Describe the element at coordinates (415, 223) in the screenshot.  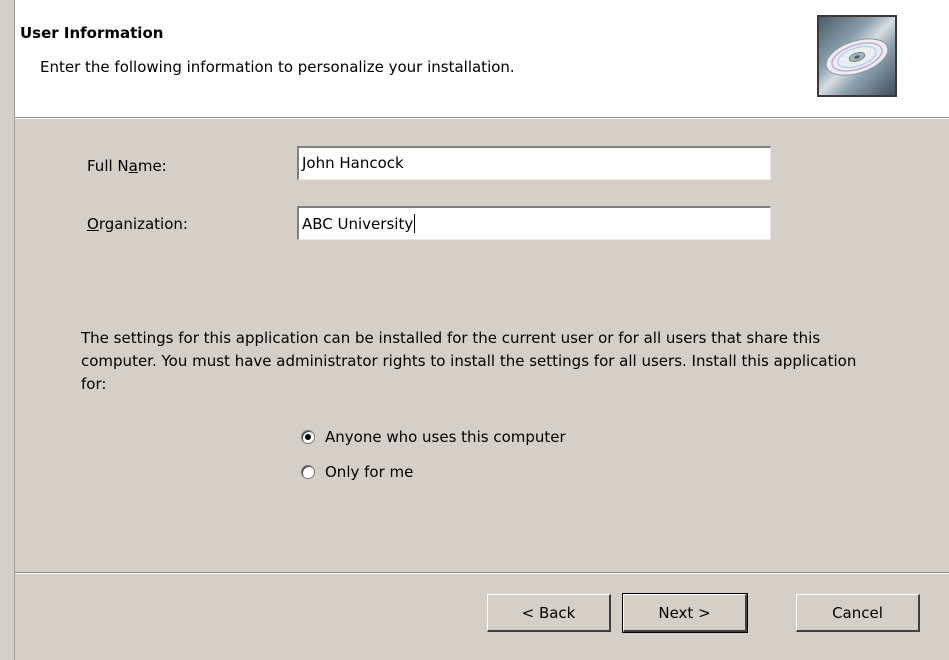
I see `text-cursor` at that location.